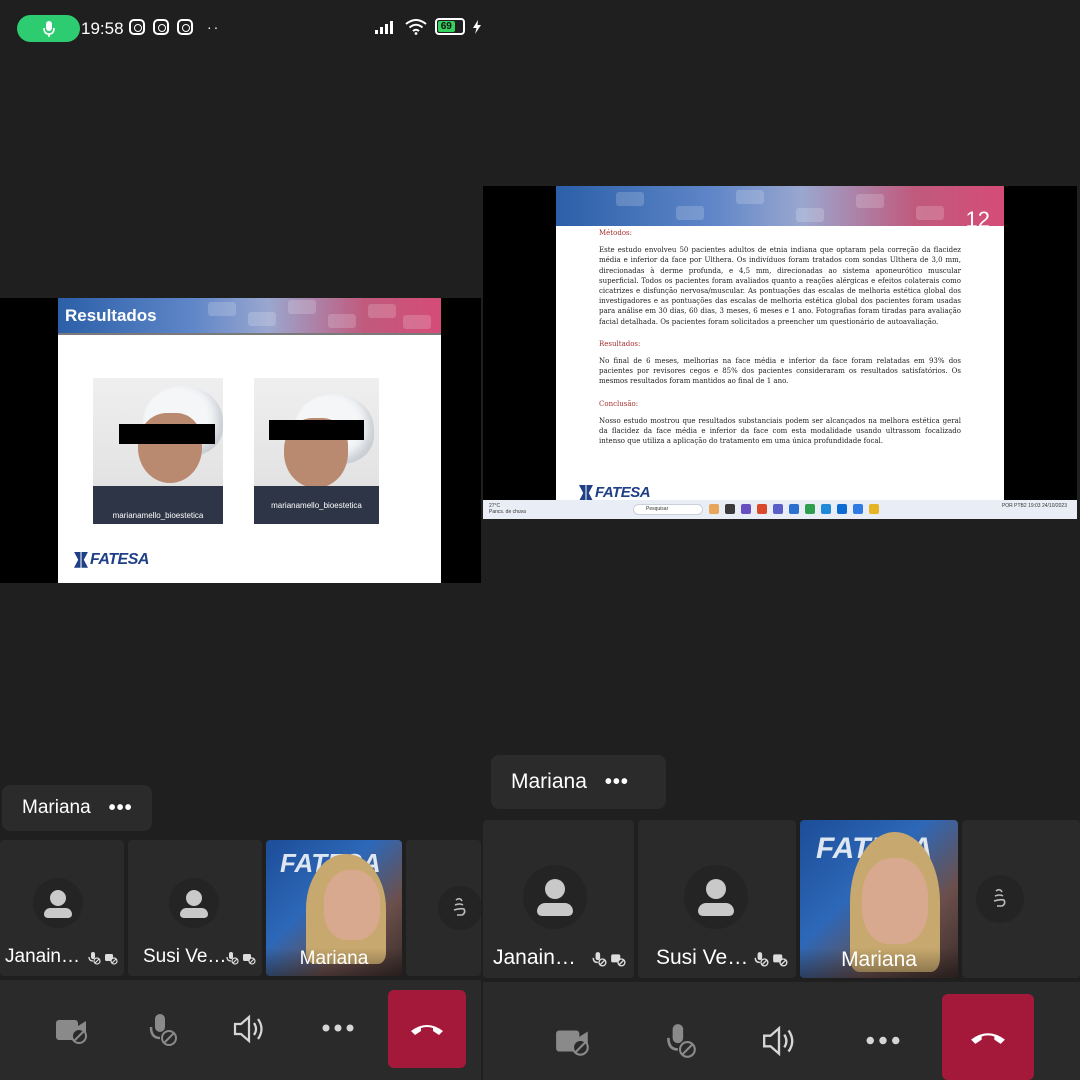 Image resolution: width=1080 pixels, height=1080 pixels. I want to click on conclusion-heading: Conclusão:, so click(619, 403).